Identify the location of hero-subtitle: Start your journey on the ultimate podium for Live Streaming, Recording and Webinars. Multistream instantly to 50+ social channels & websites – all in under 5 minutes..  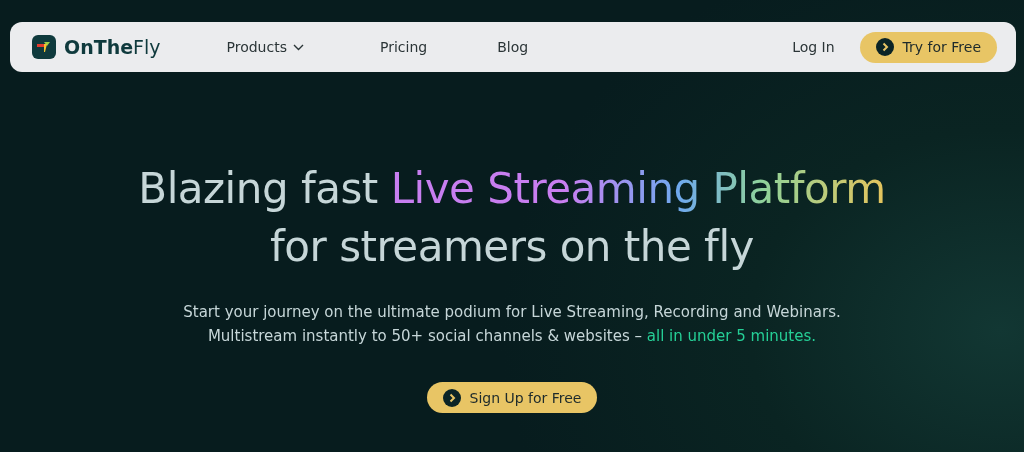
(512, 324).